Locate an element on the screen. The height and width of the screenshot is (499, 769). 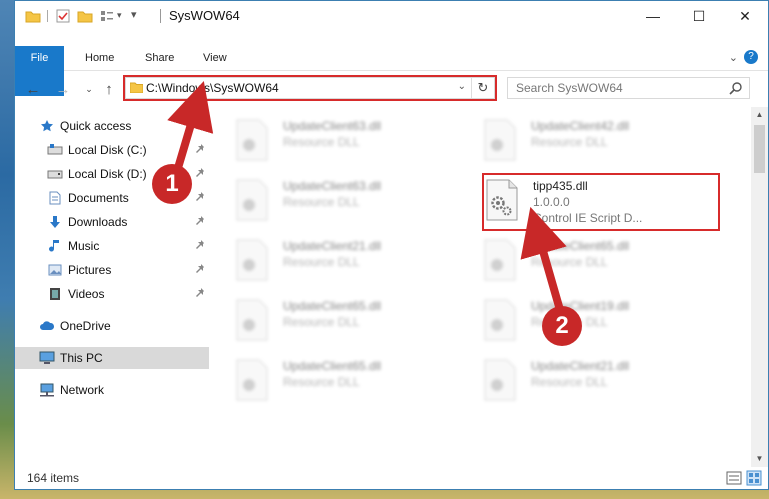
recent-locations-icon: ⌄ is located at coordinates (89, 89).